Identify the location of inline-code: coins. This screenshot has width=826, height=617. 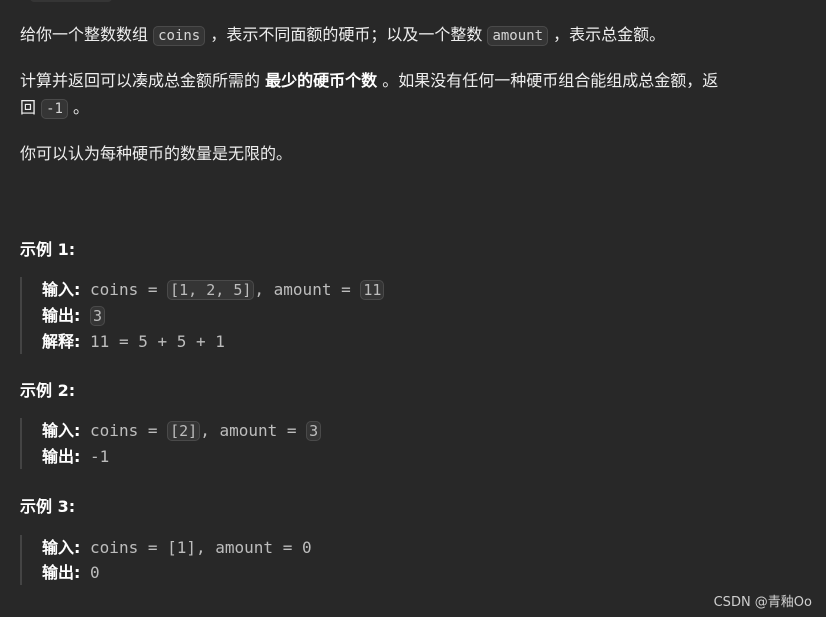
(179, 36).